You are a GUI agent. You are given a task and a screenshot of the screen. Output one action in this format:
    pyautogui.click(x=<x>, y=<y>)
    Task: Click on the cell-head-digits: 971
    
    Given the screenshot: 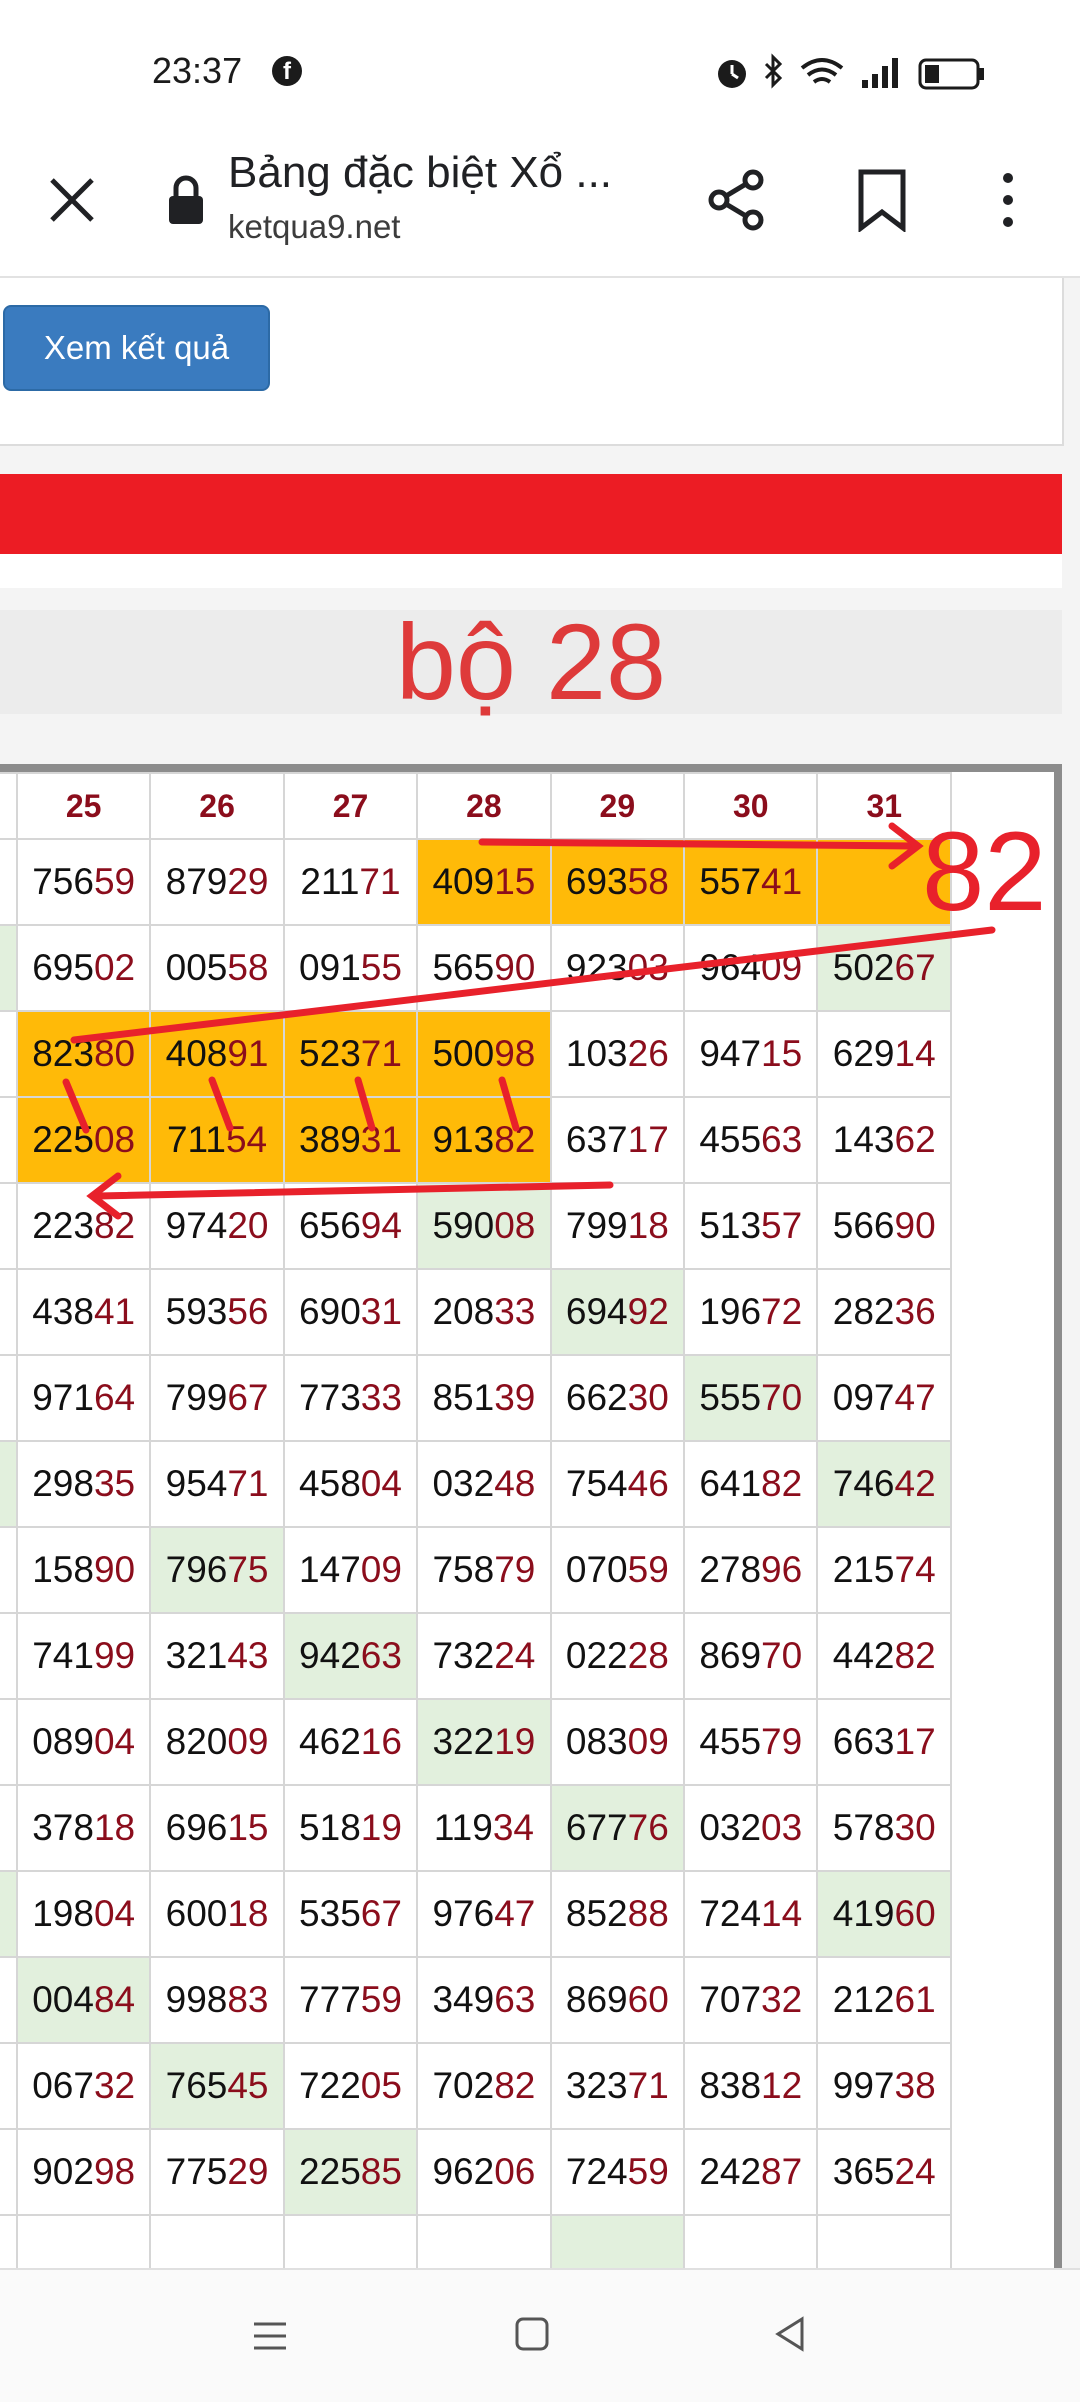 What is the action you would take?
    pyautogui.click(x=63, y=1397)
    